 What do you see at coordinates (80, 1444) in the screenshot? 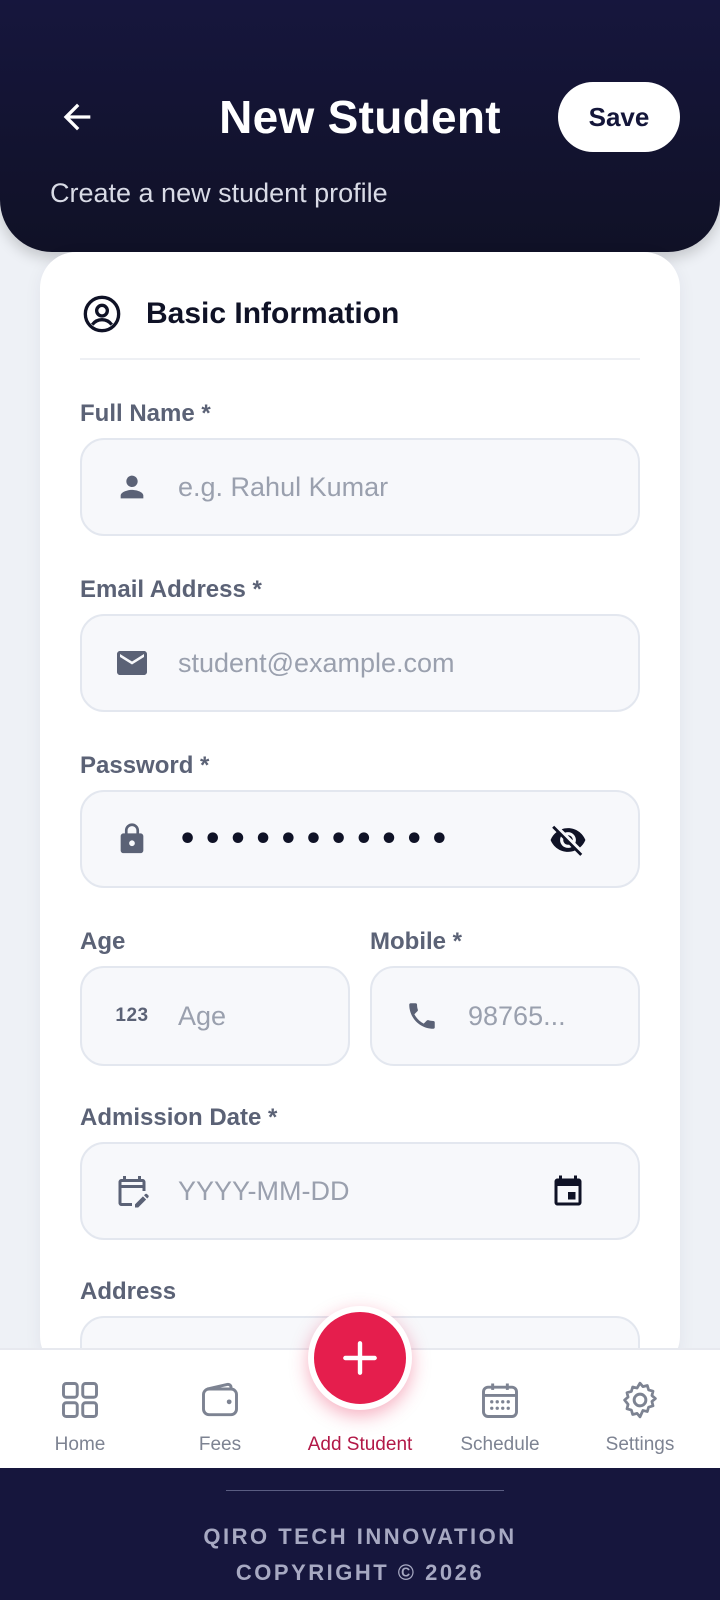
I see `nav-label-home: Home` at bounding box center [80, 1444].